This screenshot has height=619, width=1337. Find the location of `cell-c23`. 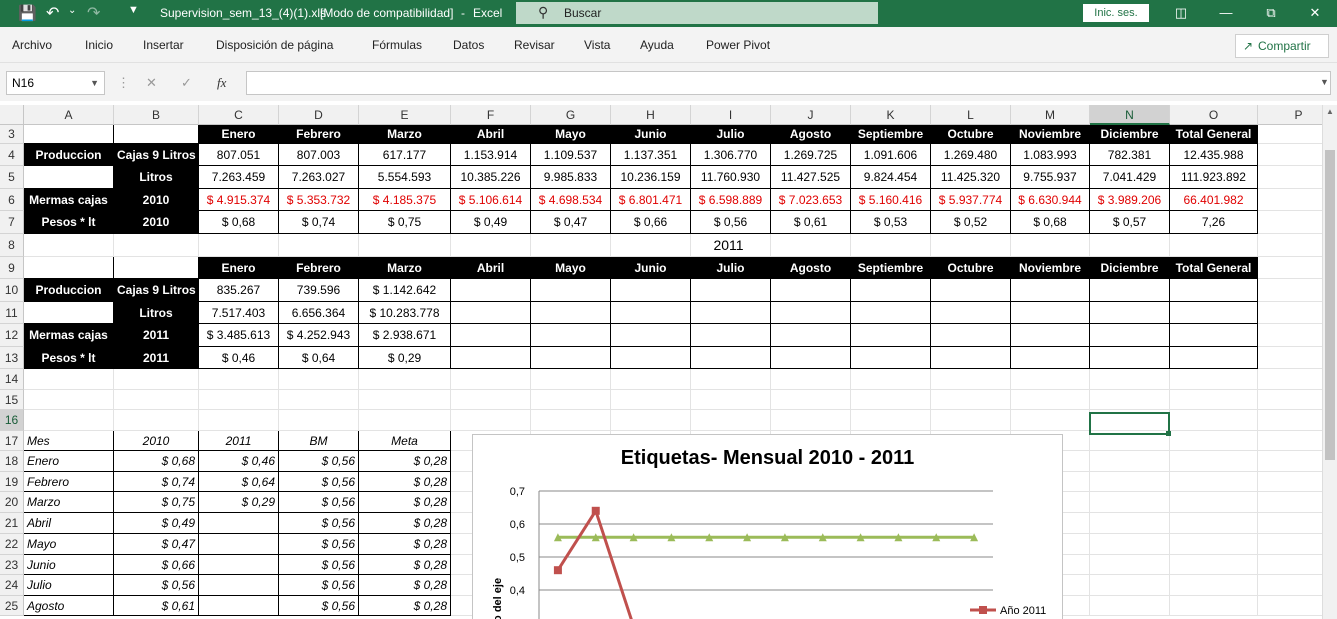

cell-c23 is located at coordinates (239, 565).